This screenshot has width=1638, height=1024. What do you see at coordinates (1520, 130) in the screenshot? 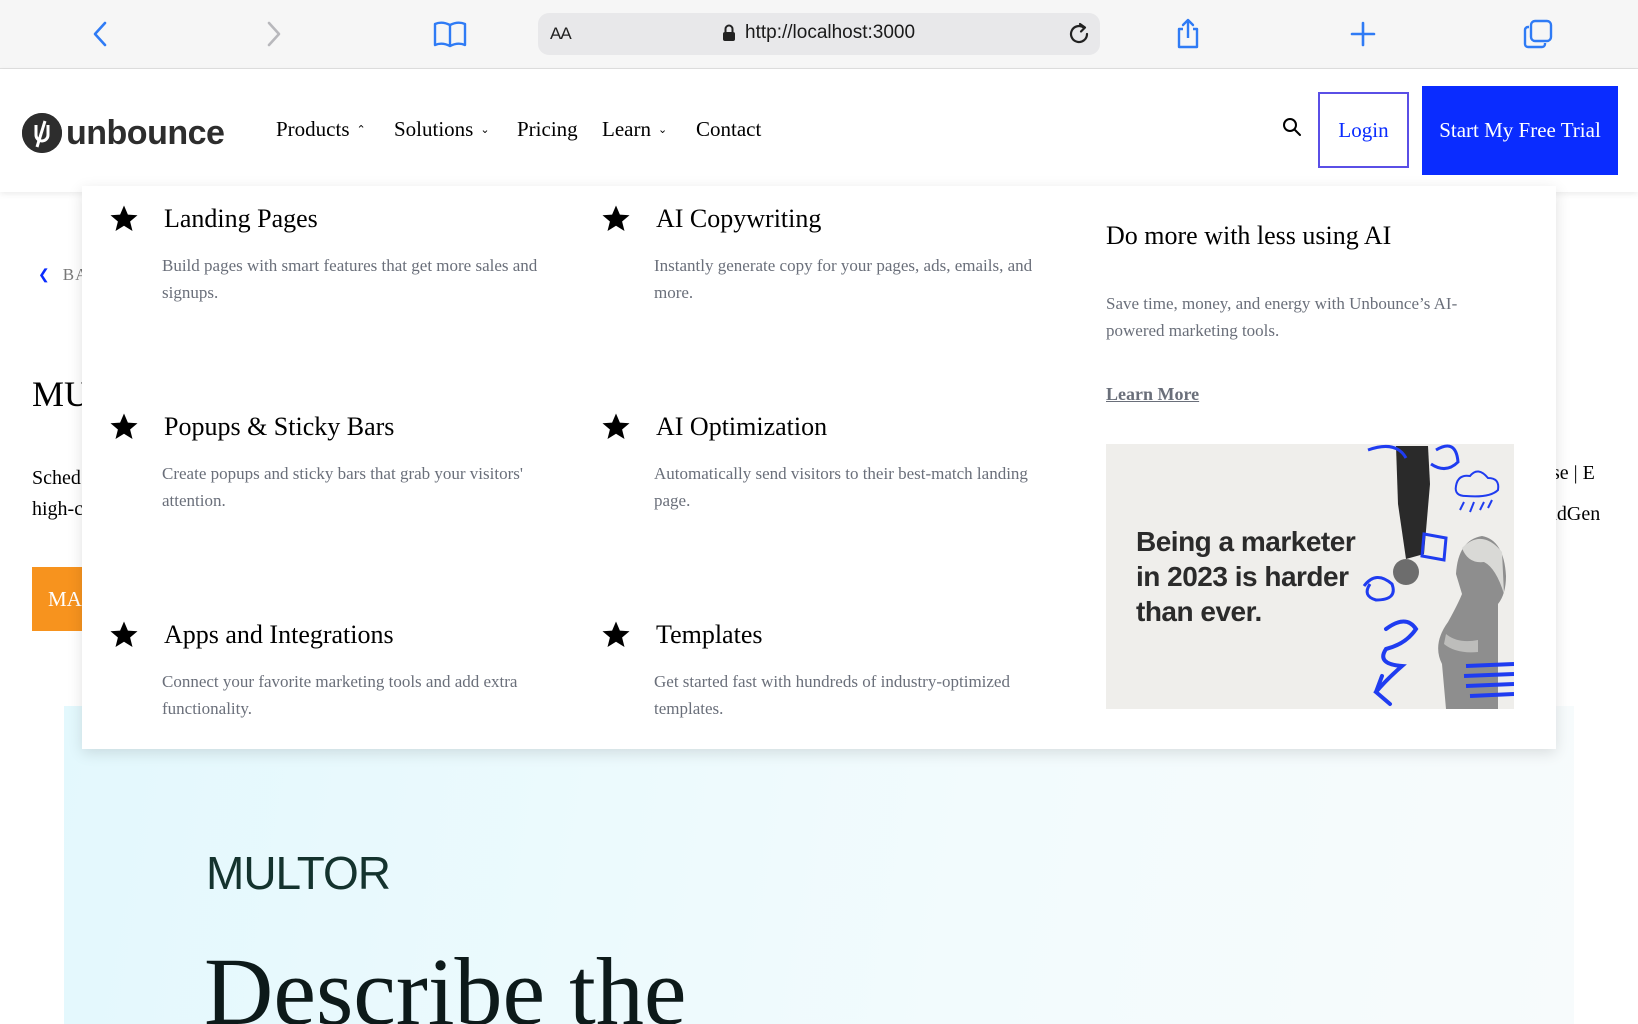
I see `start-free-trial-button: Start My Free Trial` at bounding box center [1520, 130].